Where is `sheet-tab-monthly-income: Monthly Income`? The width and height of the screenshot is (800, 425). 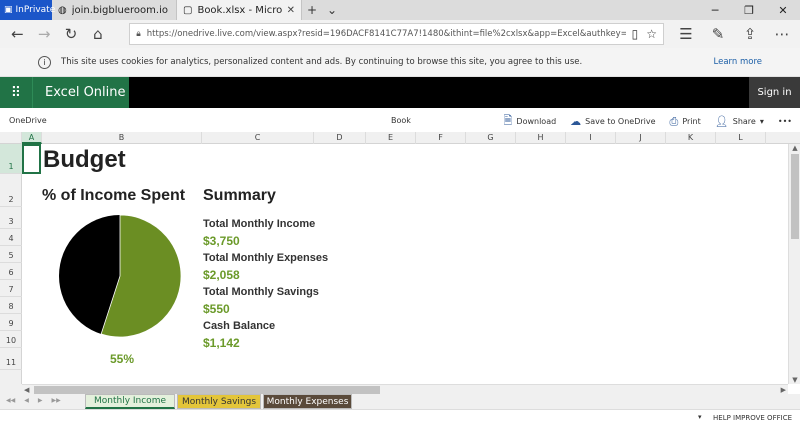 sheet-tab-monthly-income: Monthly Income is located at coordinates (130, 401).